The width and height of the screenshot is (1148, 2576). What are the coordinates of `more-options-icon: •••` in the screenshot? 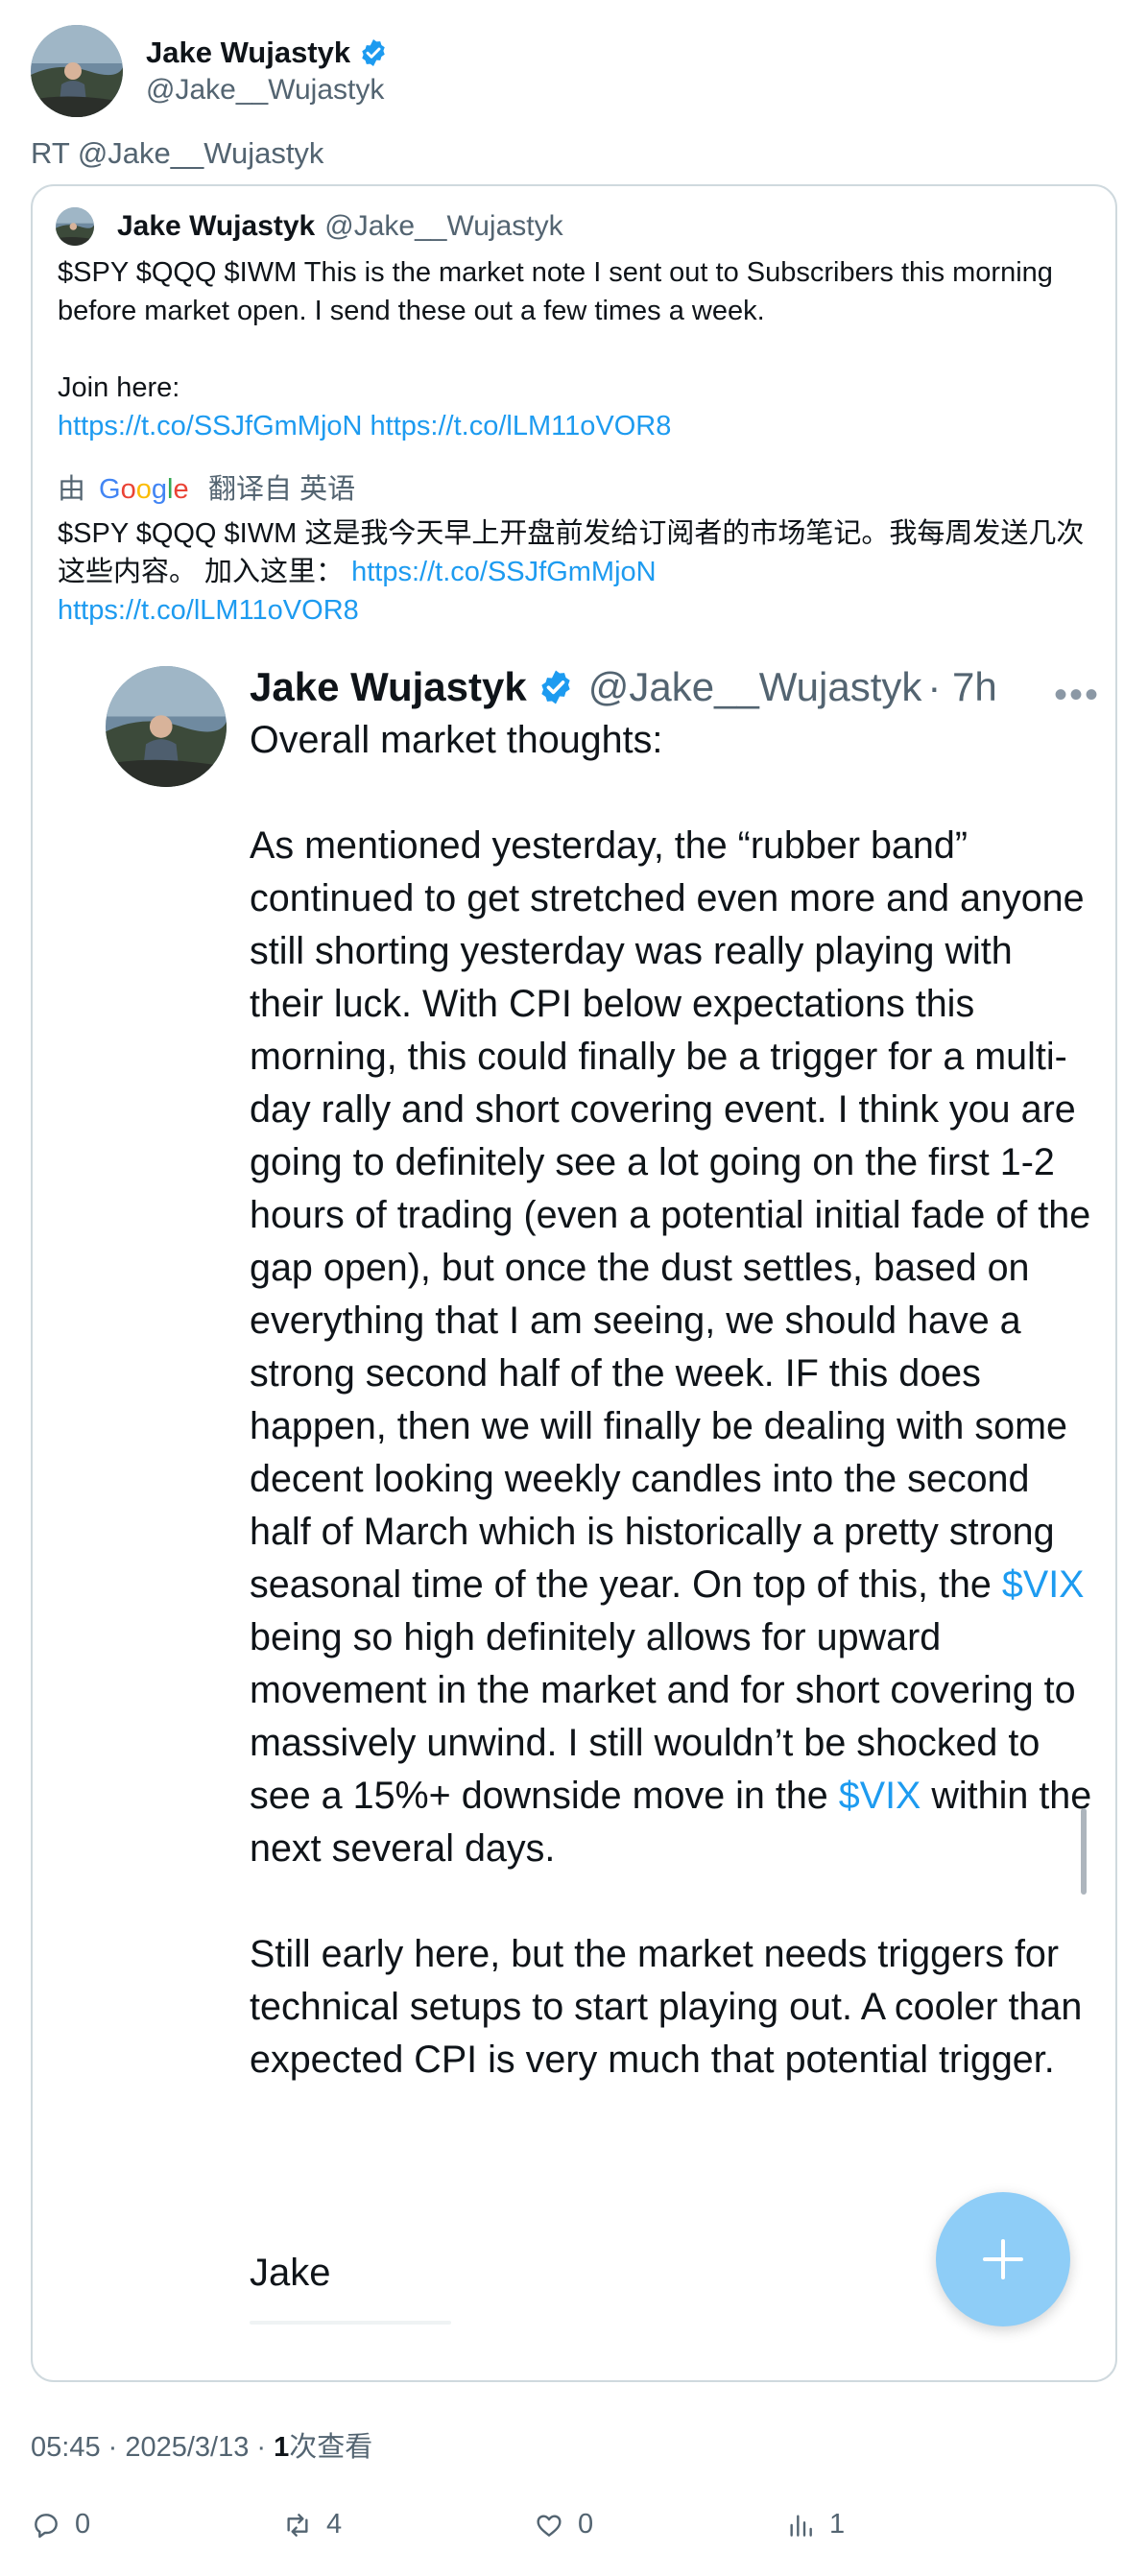 It's located at (1077, 695).